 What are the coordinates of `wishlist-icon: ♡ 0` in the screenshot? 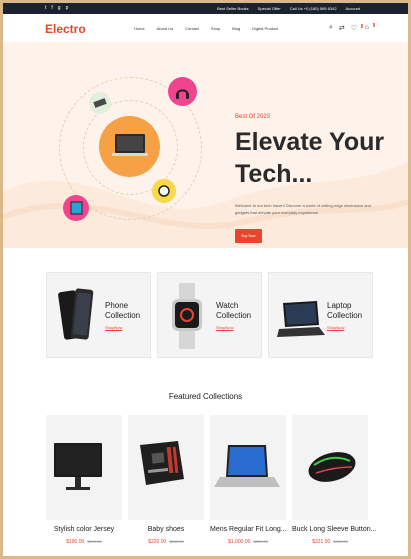 It's located at (357, 28).